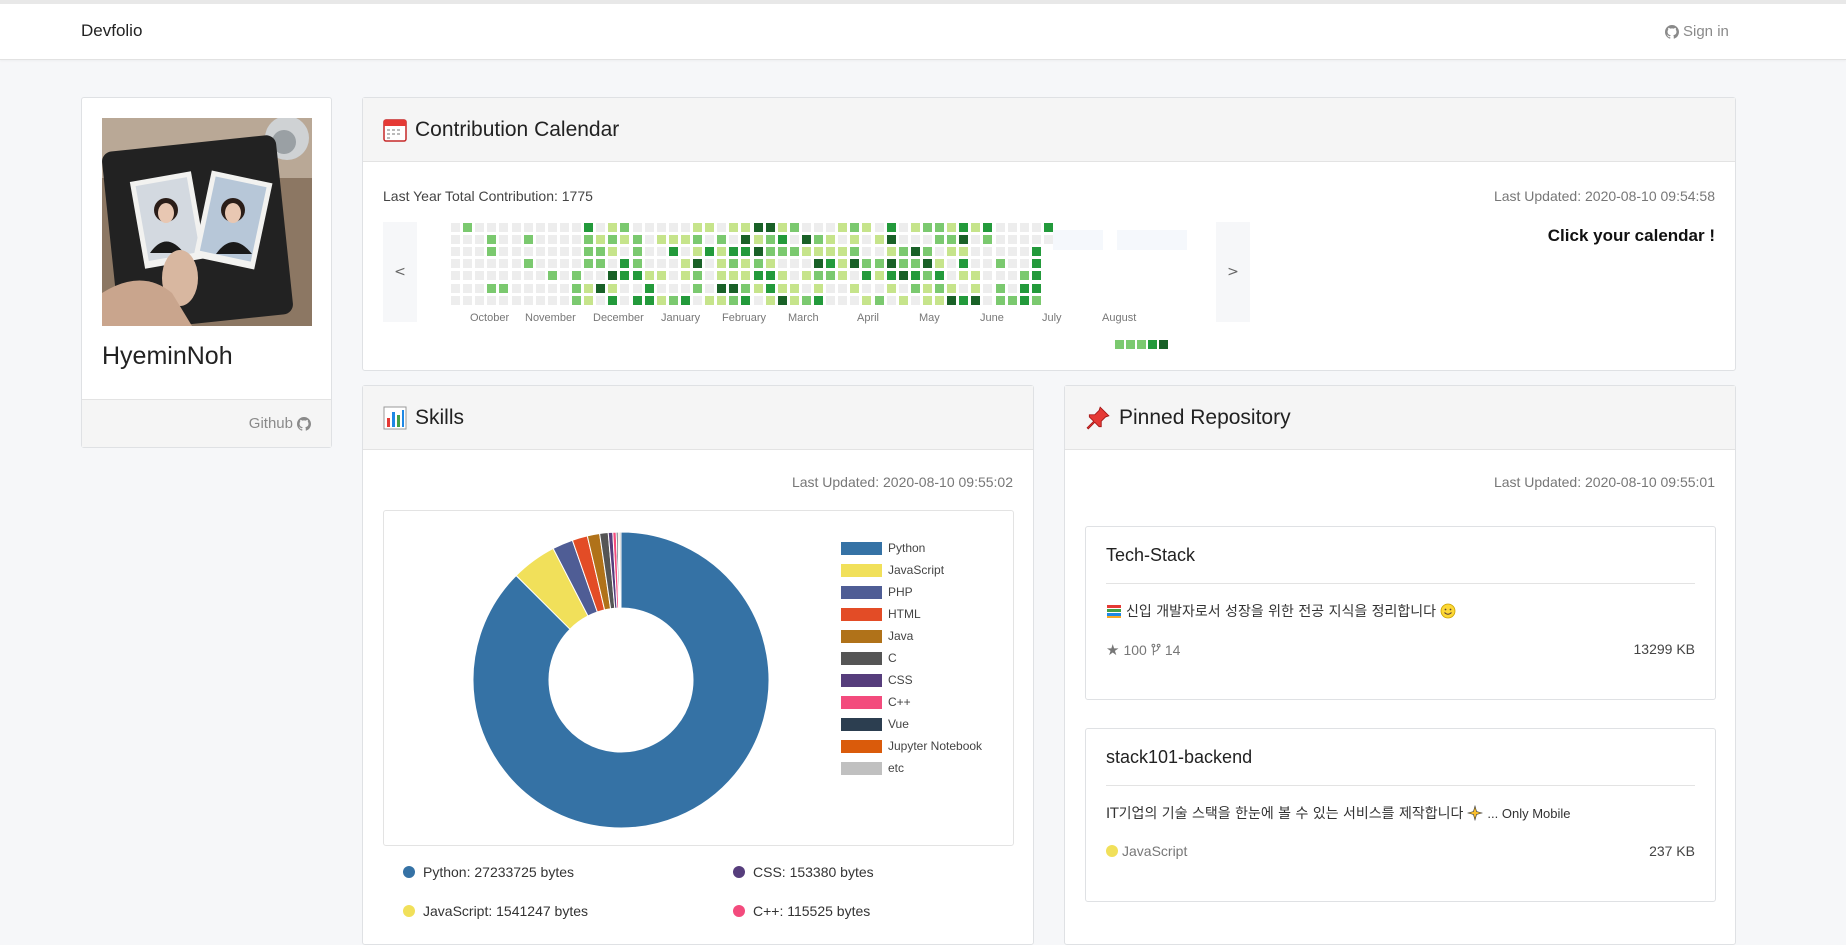 This screenshot has width=1846, height=945. I want to click on calendar-prev-button: <, so click(400, 272).